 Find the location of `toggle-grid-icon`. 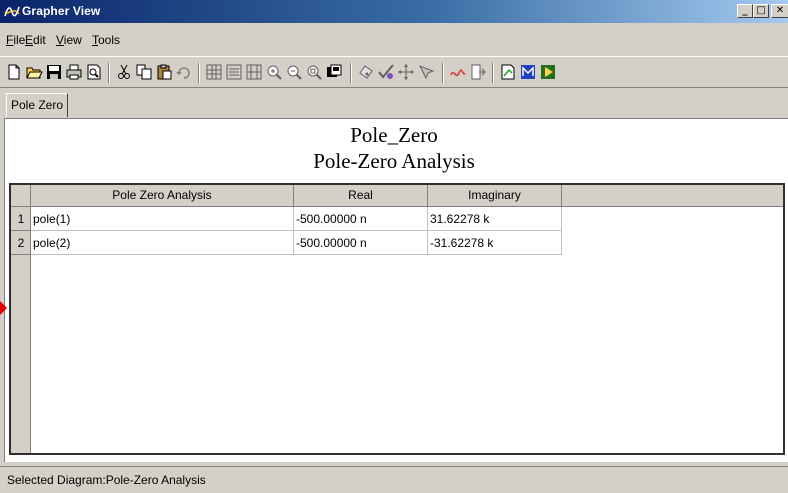

toggle-grid-icon is located at coordinates (214, 72).